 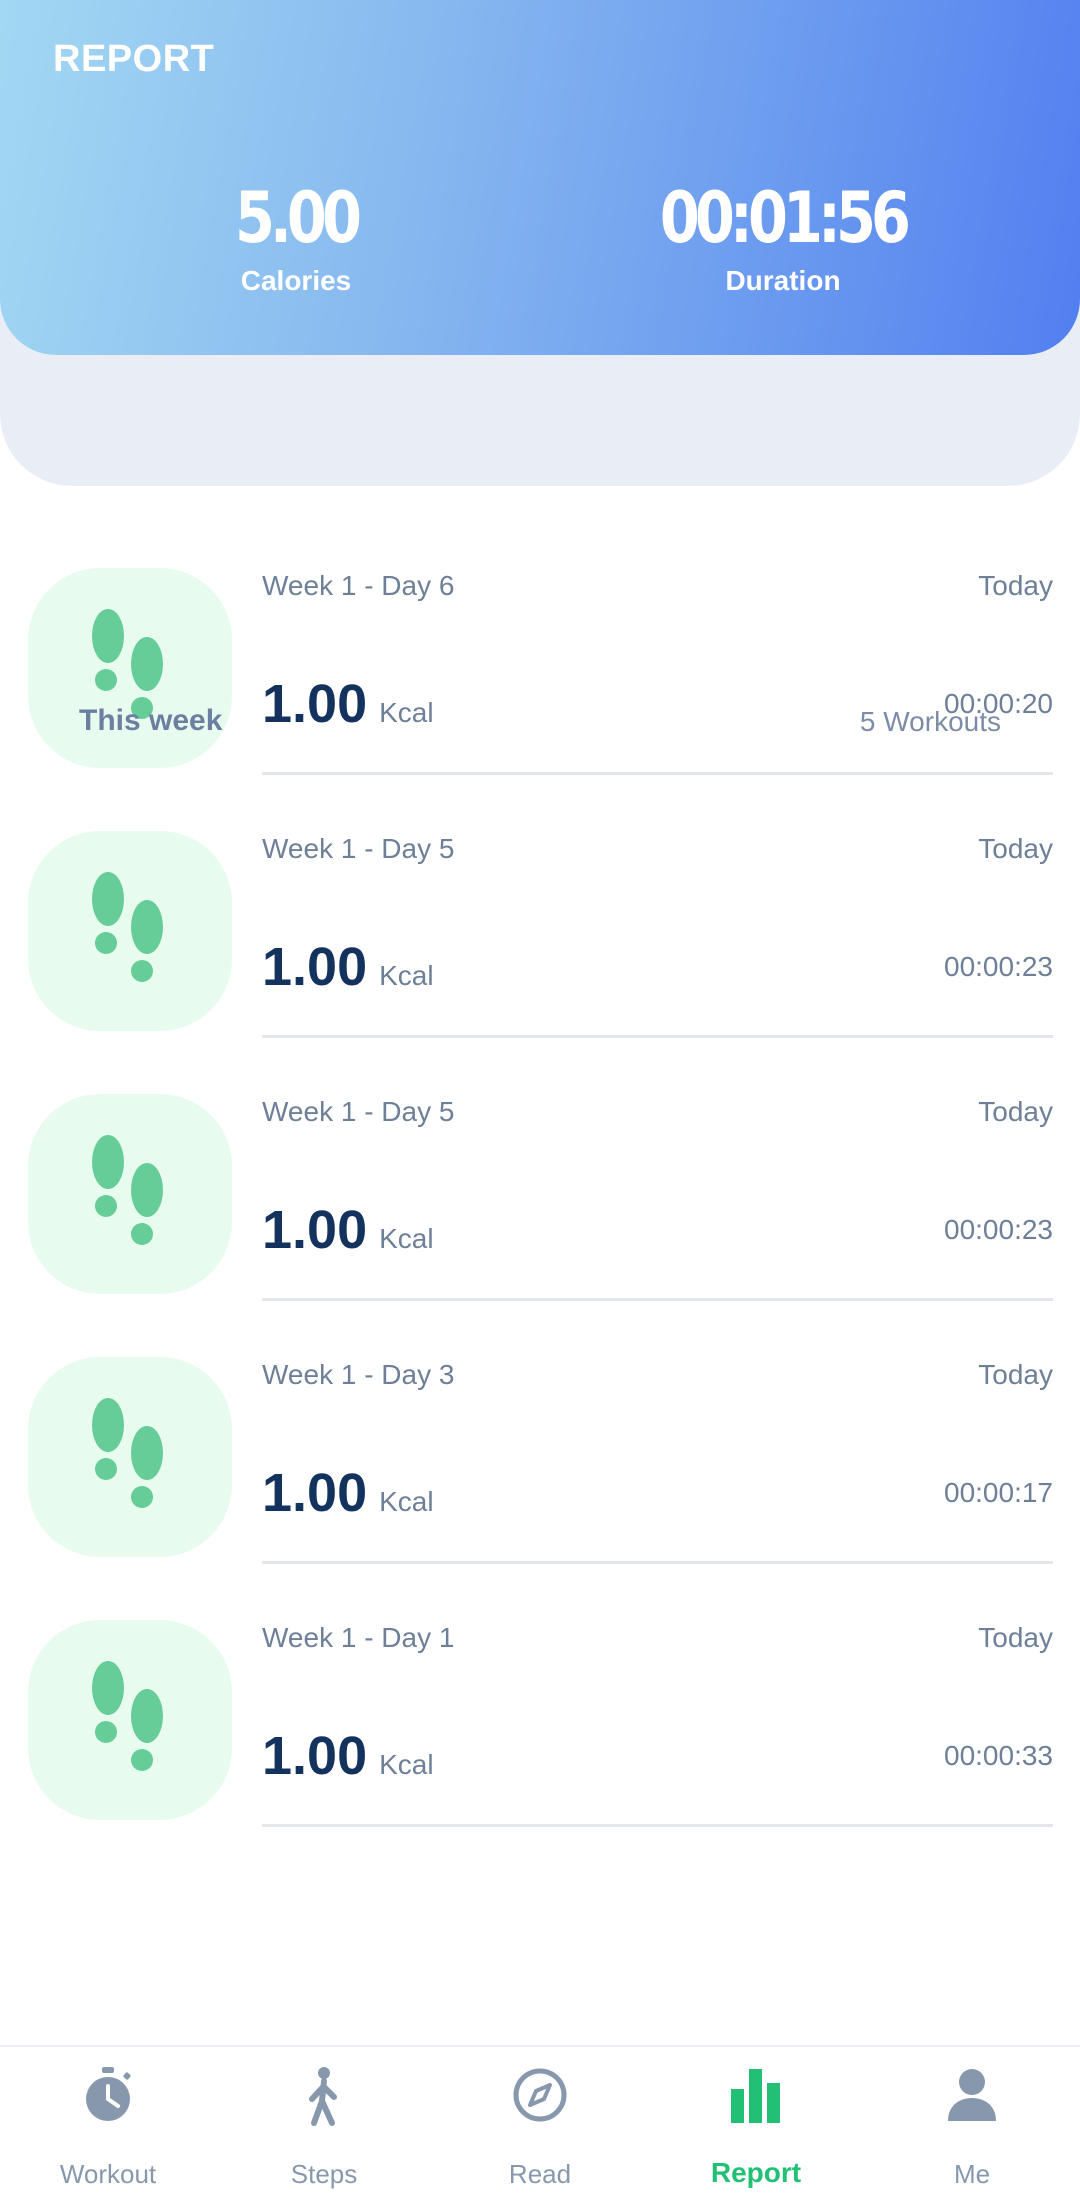 What do you see at coordinates (930, 721) in the screenshot?
I see `week-workout-count: 5 Workouts` at bounding box center [930, 721].